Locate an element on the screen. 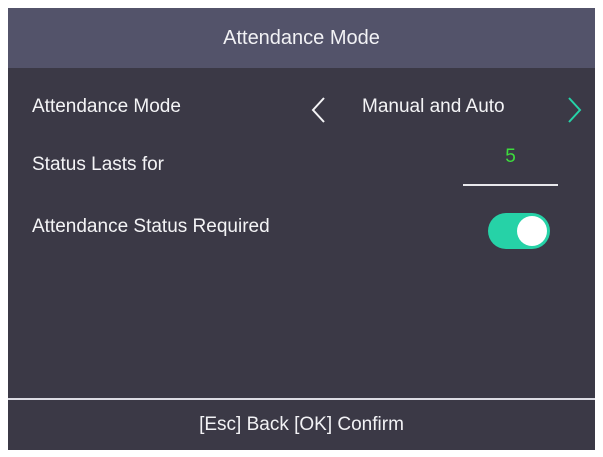 Image resolution: width=603 pixels, height=457 pixels. status-lasts-for-underline is located at coordinates (510, 185).